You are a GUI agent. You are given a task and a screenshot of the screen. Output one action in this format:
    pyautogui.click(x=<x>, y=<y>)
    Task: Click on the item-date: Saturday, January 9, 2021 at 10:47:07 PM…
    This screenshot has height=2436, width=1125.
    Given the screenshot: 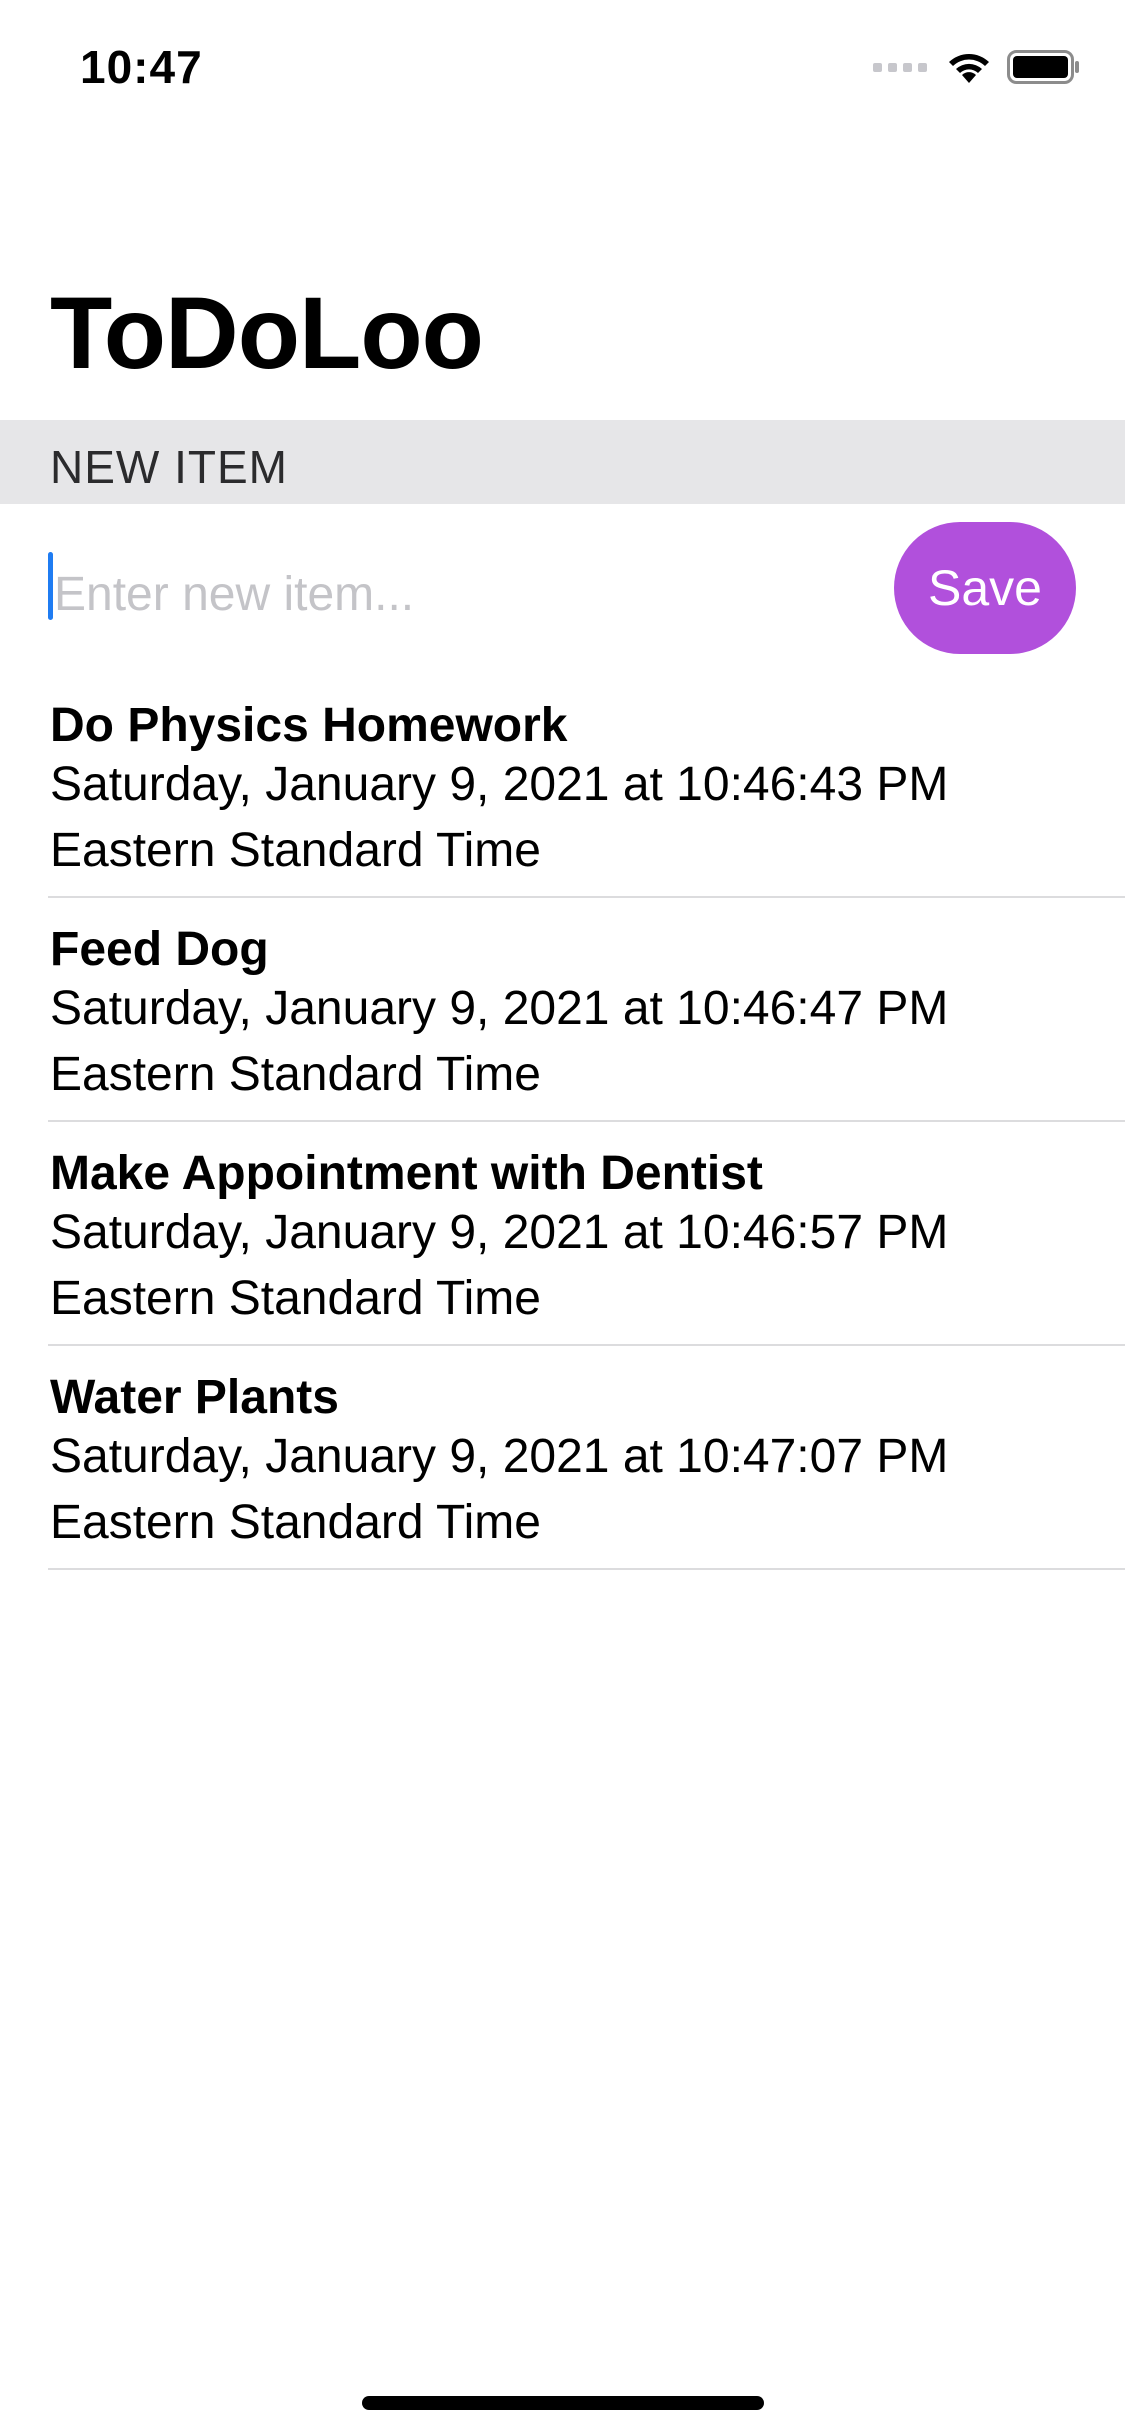 What is the action you would take?
    pyautogui.click(x=499, y=1489)
    